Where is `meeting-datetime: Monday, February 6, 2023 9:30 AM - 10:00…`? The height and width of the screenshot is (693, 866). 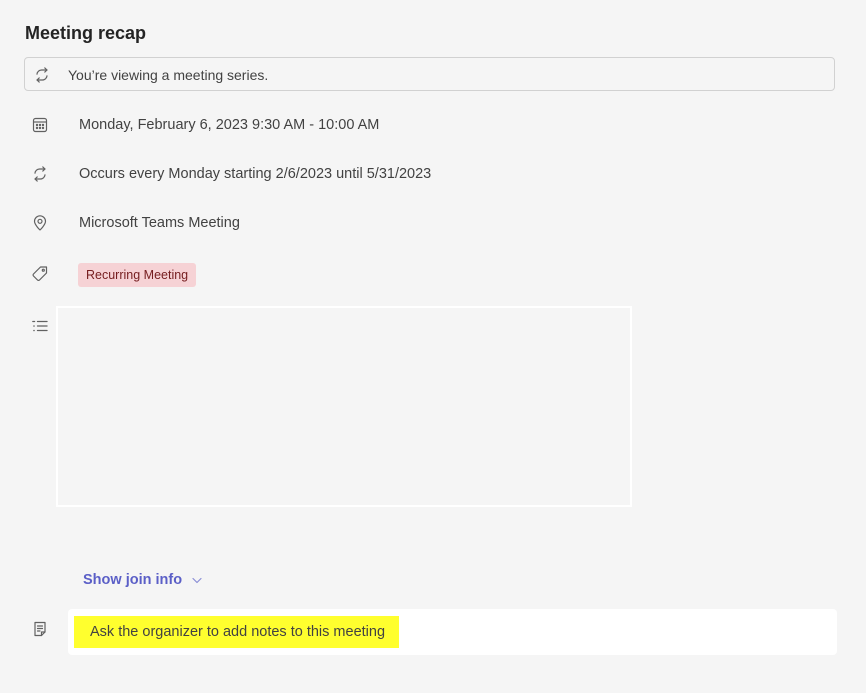
meeting-datetime: Monday, February 6, 2023 9:30 AM - 10:00… is located at coordinates (229, 125).